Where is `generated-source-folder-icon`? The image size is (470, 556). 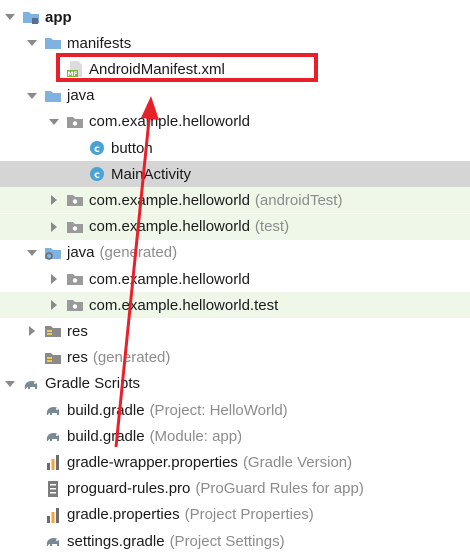 generated-source-folder-icon is located at coordinates (53, 253).